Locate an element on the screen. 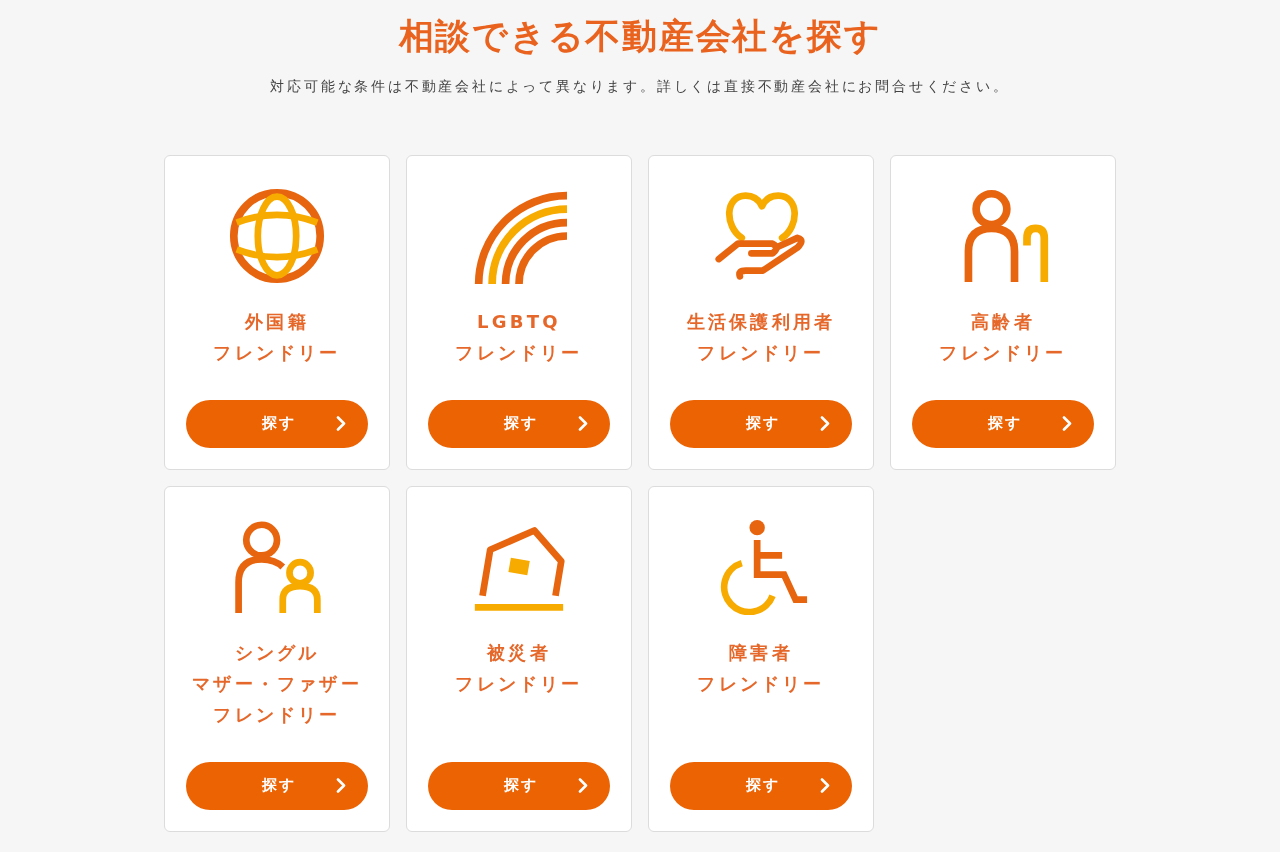 The height and width of the screenshot is (852, 1280). category-title: 高齢者 フレンドリー is located at coordinates (1003, 337).